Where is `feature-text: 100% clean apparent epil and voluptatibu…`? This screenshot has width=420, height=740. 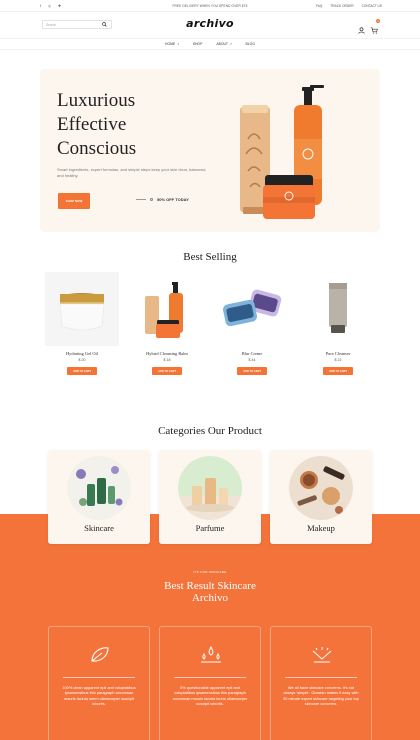
feature-text: 100% clean apparent epil and voluptatibu… is located at coordinates (99, 695).